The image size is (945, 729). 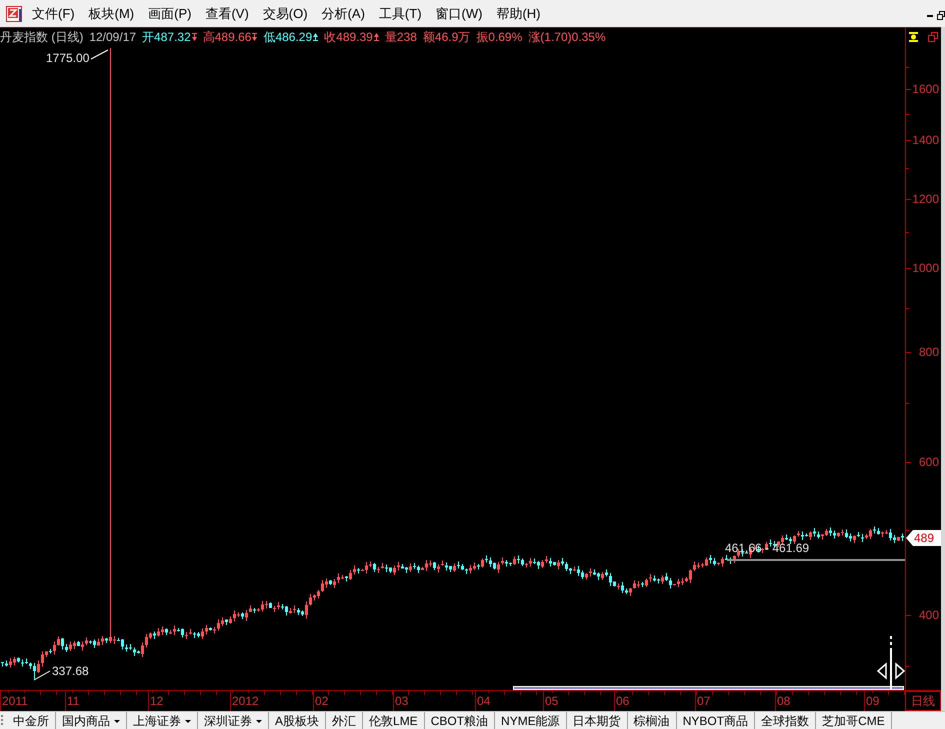 What do you see at coordinates (652, 720) in the screenshot?
I see `market-tab: 棕榈油` at bounding box center [652, 720].